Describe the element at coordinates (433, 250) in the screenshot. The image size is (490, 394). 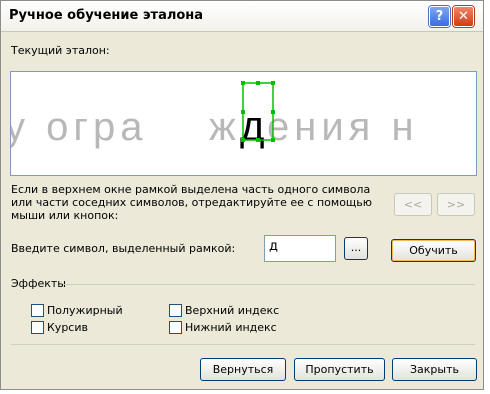
I see `train-button: Обучить` at that location.